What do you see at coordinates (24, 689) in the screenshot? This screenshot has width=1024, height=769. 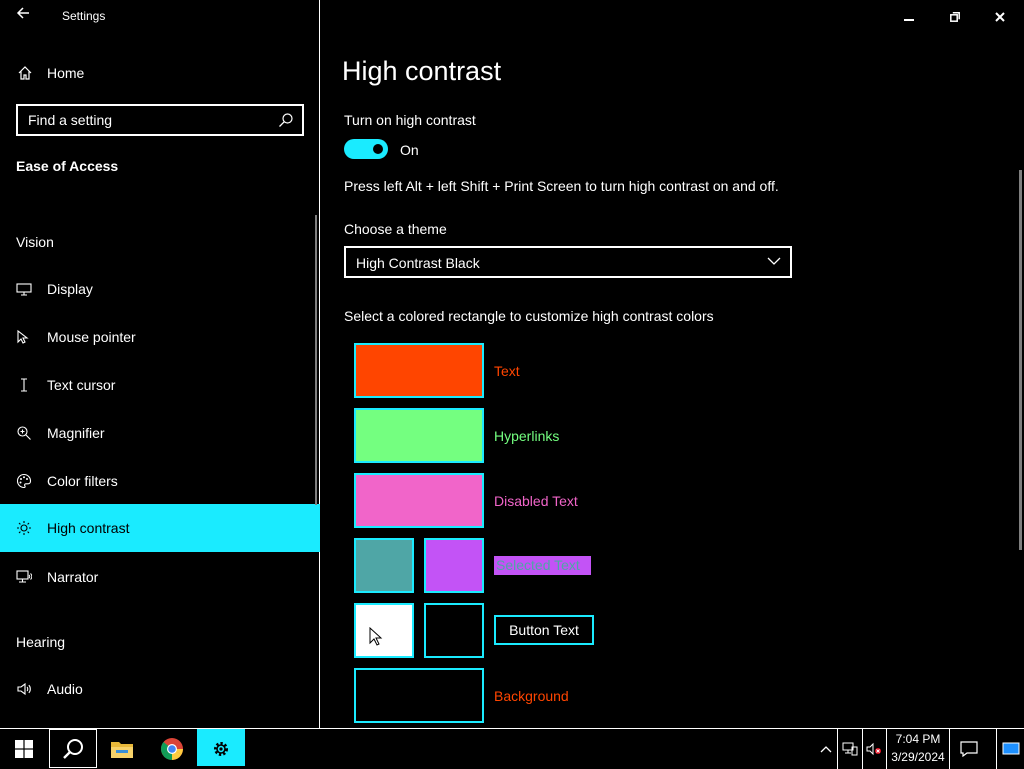 I see `speaker-icon` at bounding box center [24, 689].